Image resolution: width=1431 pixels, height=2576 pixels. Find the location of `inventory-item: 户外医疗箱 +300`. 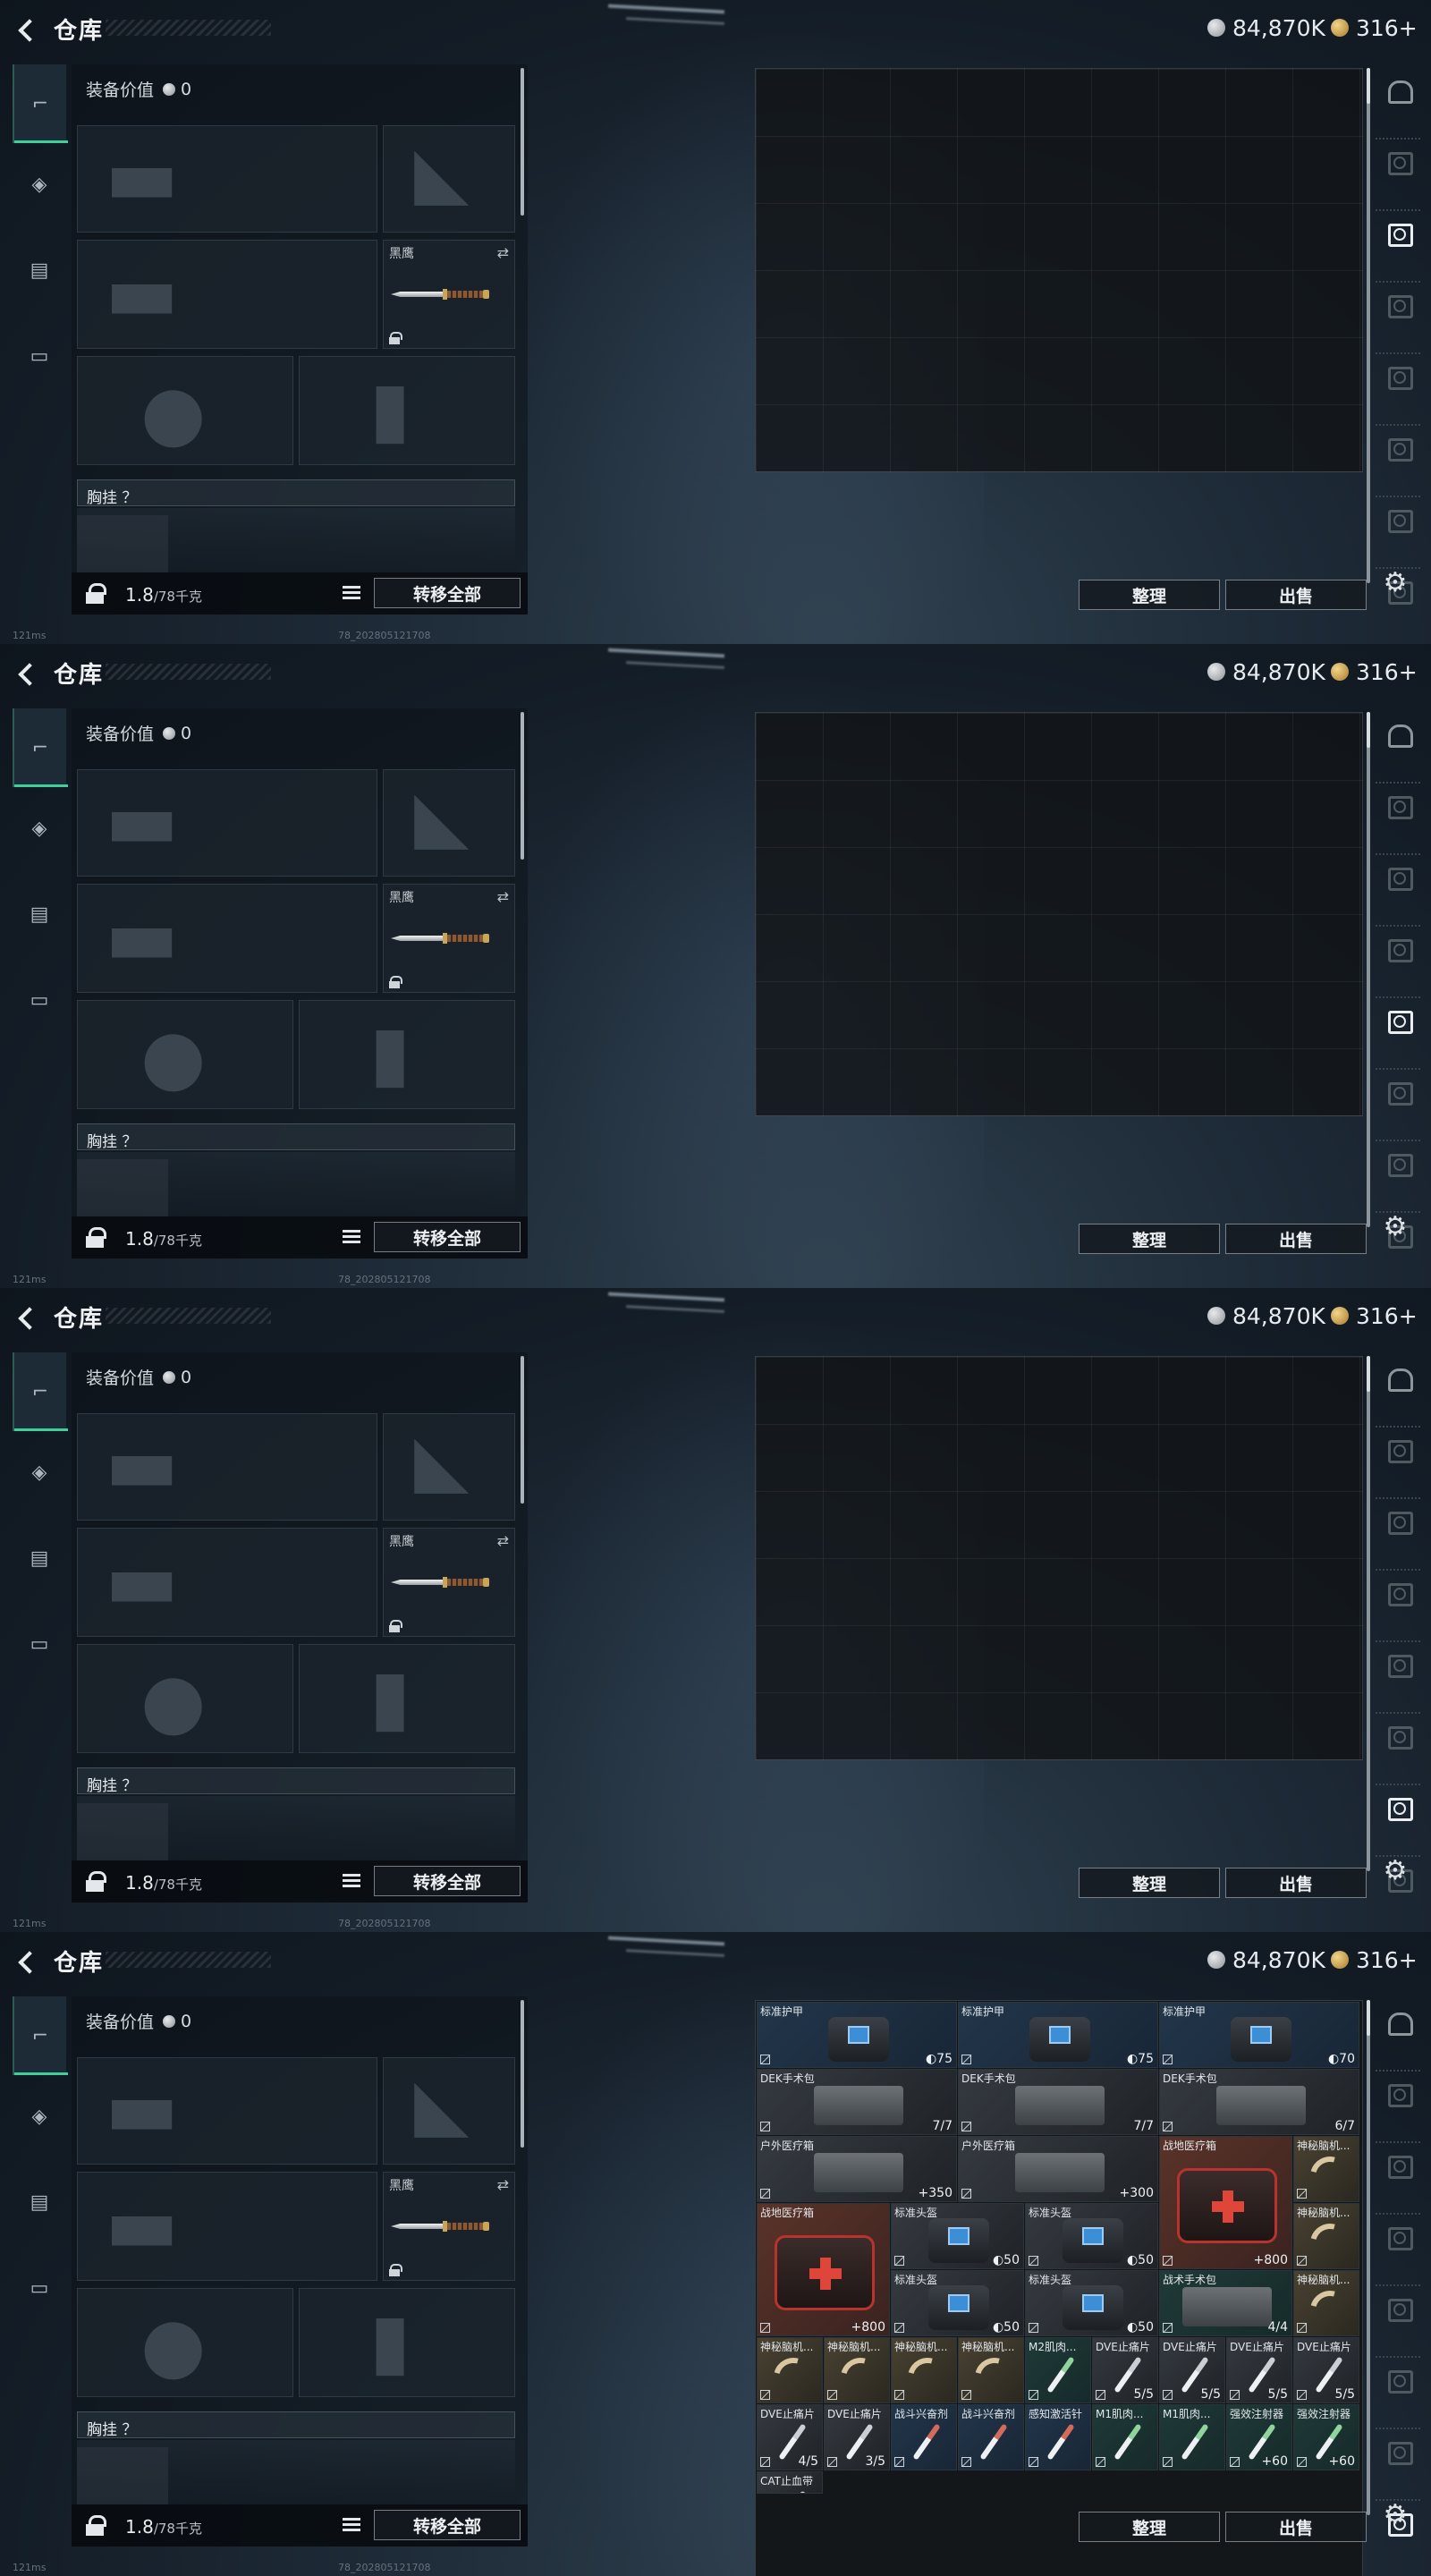

inventory-item: 户外医疗箱 +300 is located at coordinates (1058, 2169).